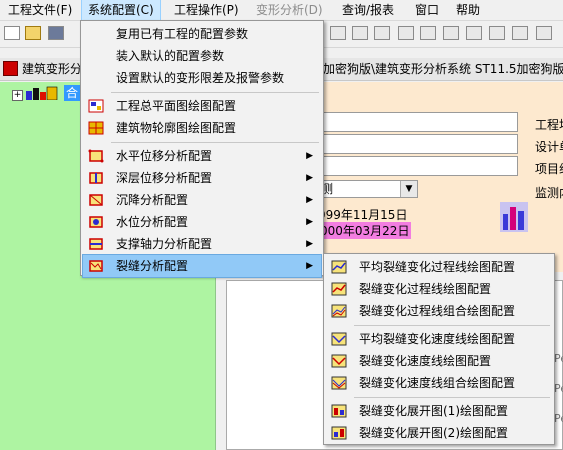 The image size is (563, 450). I want to click on menu-item-water-level: 水位分析配置 ▶, so click(202, 222).